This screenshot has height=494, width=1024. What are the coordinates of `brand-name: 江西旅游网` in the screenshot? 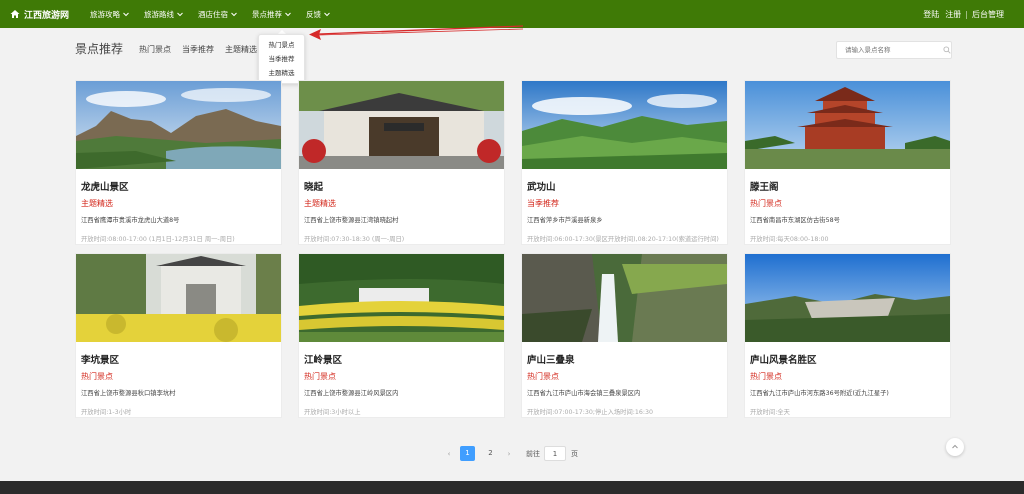 It's located at (47, 15).